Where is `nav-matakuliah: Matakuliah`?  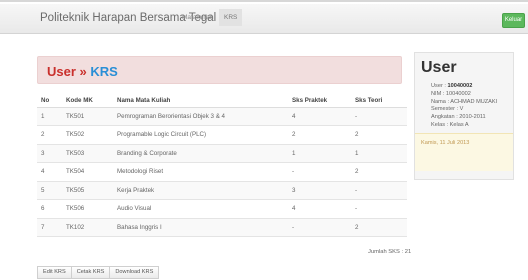 nav-matakuliah: Matakuliah is located at coordinates (197, 17).